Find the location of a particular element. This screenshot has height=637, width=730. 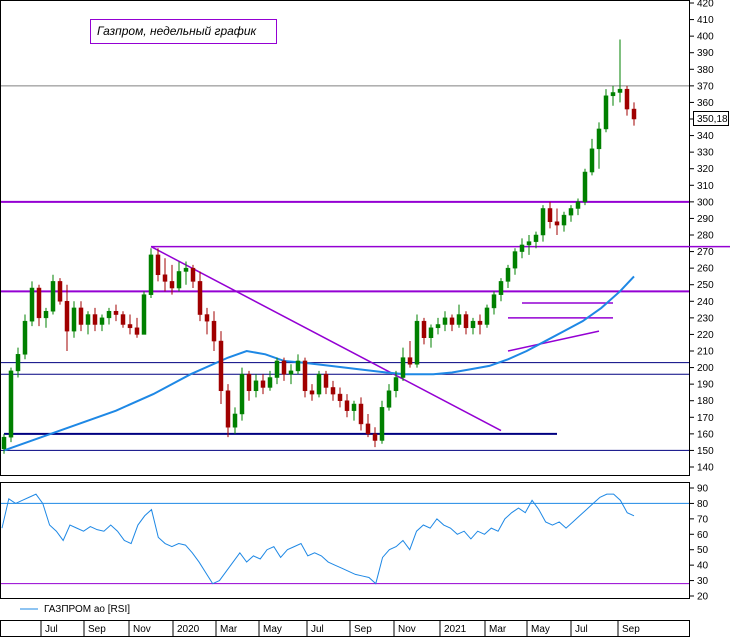

price-tick-label: 280 is located at coordinates (705, 236).